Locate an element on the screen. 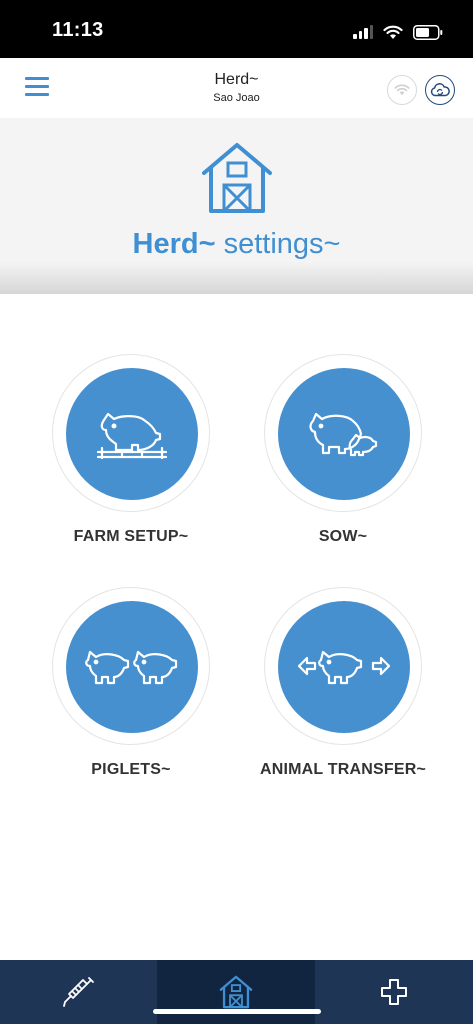  animal-transfer-label: ANIMAL TRANSFER~ is located at coordinates (343, 769).